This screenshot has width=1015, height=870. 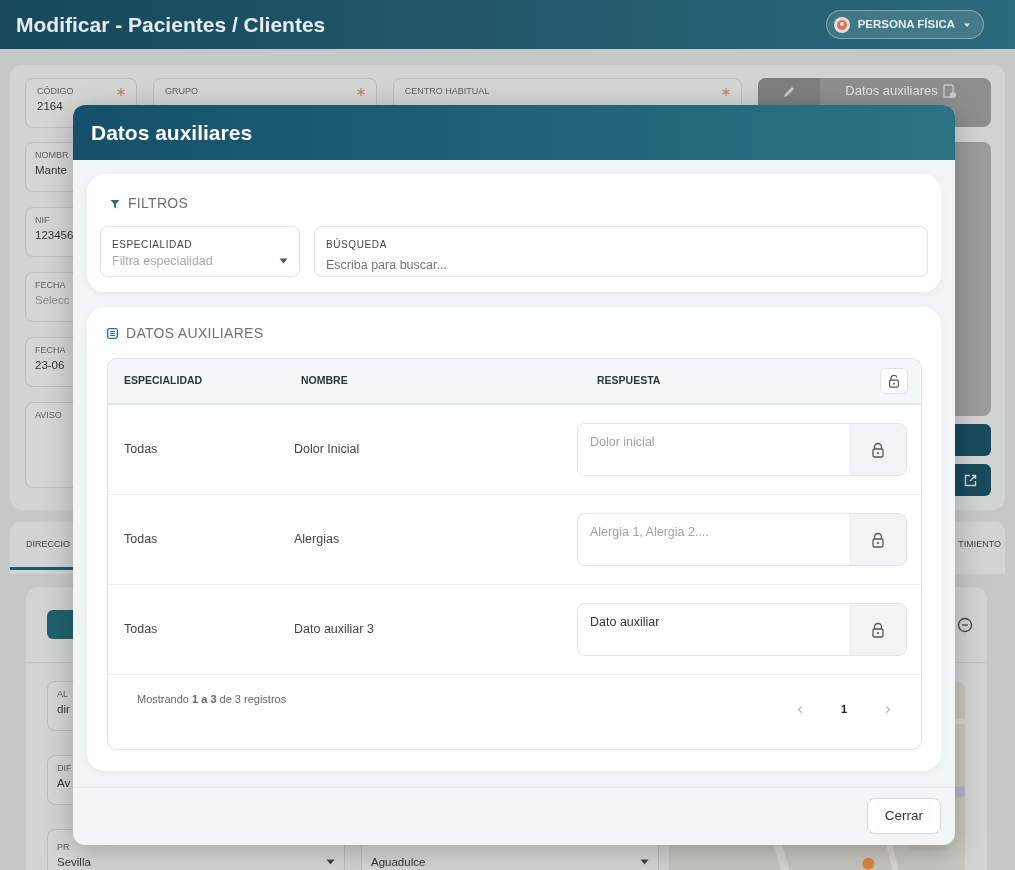 I want to click on user-icon, so click(x=841, y=24).